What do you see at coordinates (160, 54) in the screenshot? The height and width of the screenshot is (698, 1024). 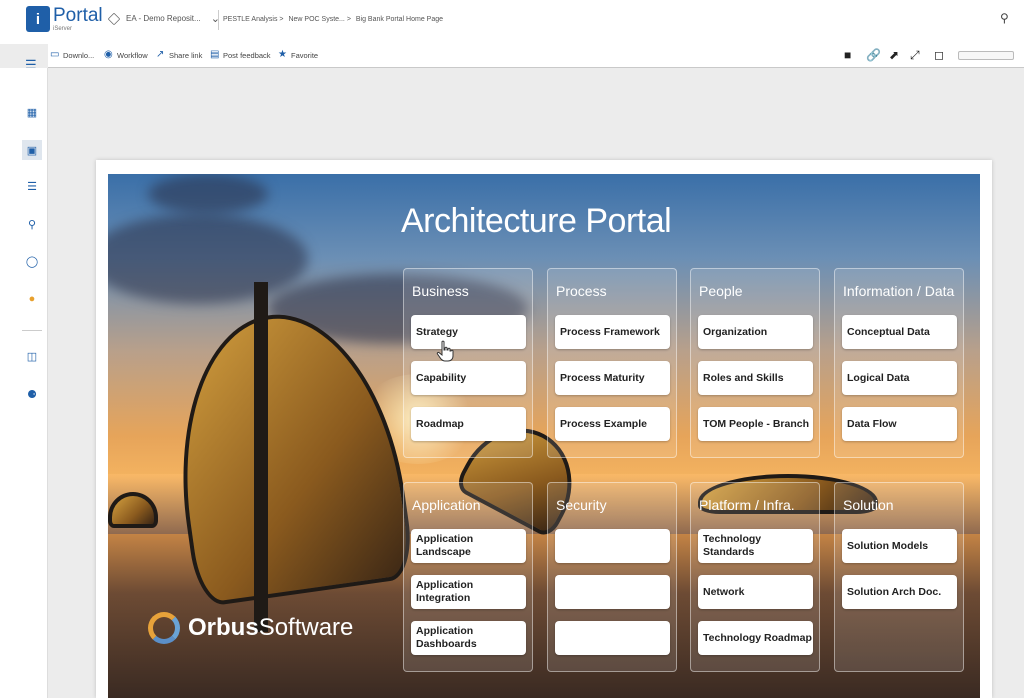 I see `share-icon: ↗` at bounding box center [160, 54].